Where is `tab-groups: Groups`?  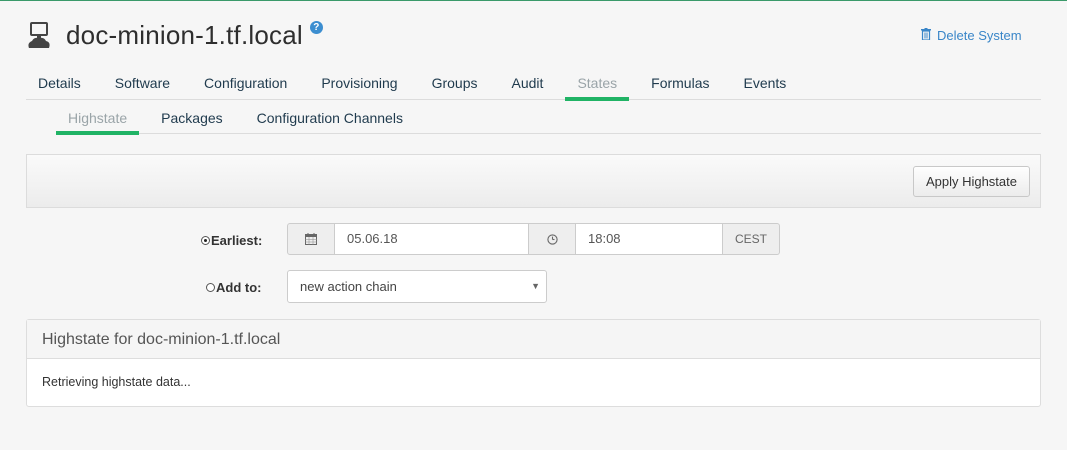
tab-groups: Groups is located at coordinates (455, 83).